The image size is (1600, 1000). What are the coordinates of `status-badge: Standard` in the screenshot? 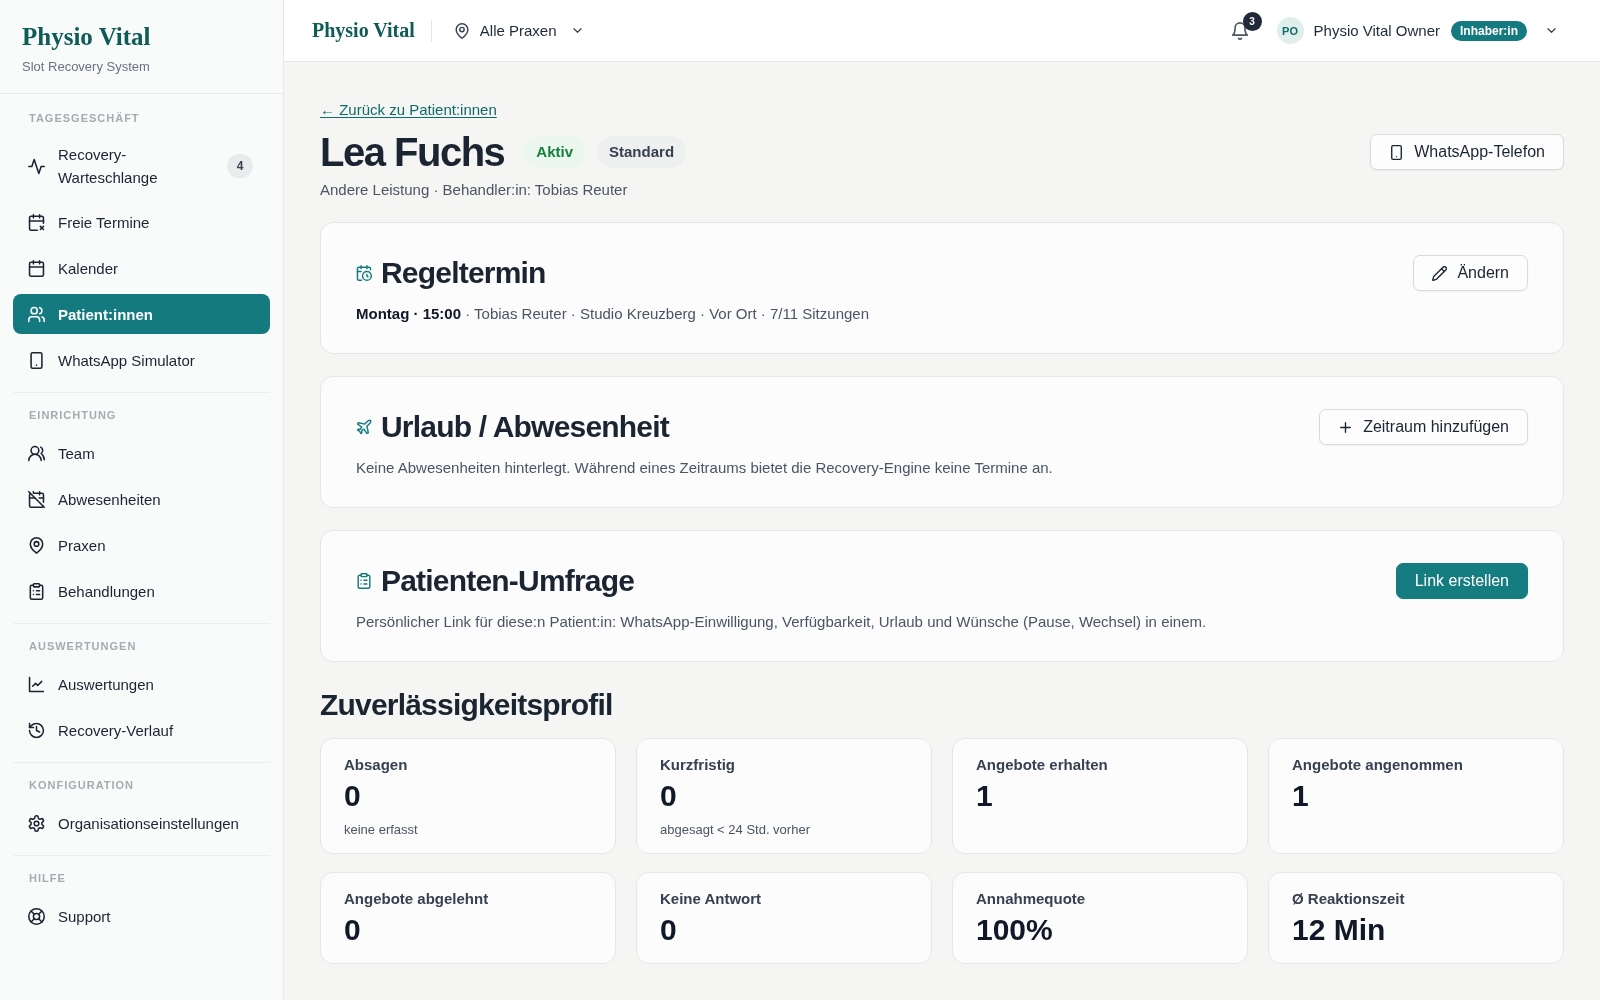 It's located at (642, 152).